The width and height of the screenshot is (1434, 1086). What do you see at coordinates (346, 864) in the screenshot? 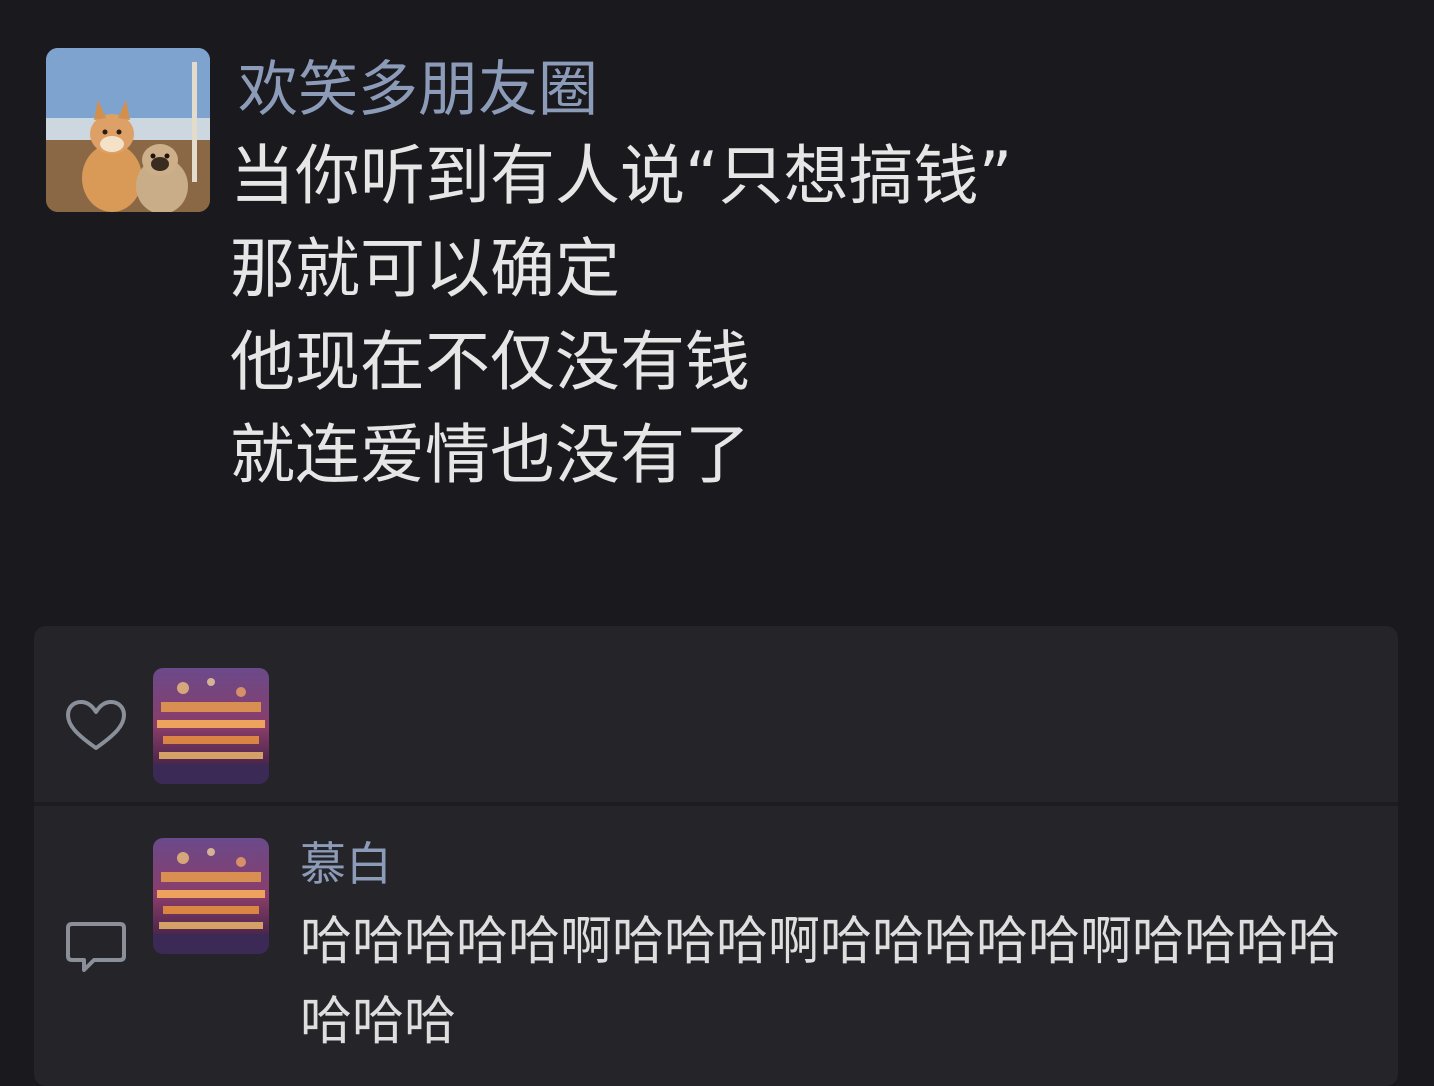
I see `commenter-name: 慕白` at bounding box center [346, 864].